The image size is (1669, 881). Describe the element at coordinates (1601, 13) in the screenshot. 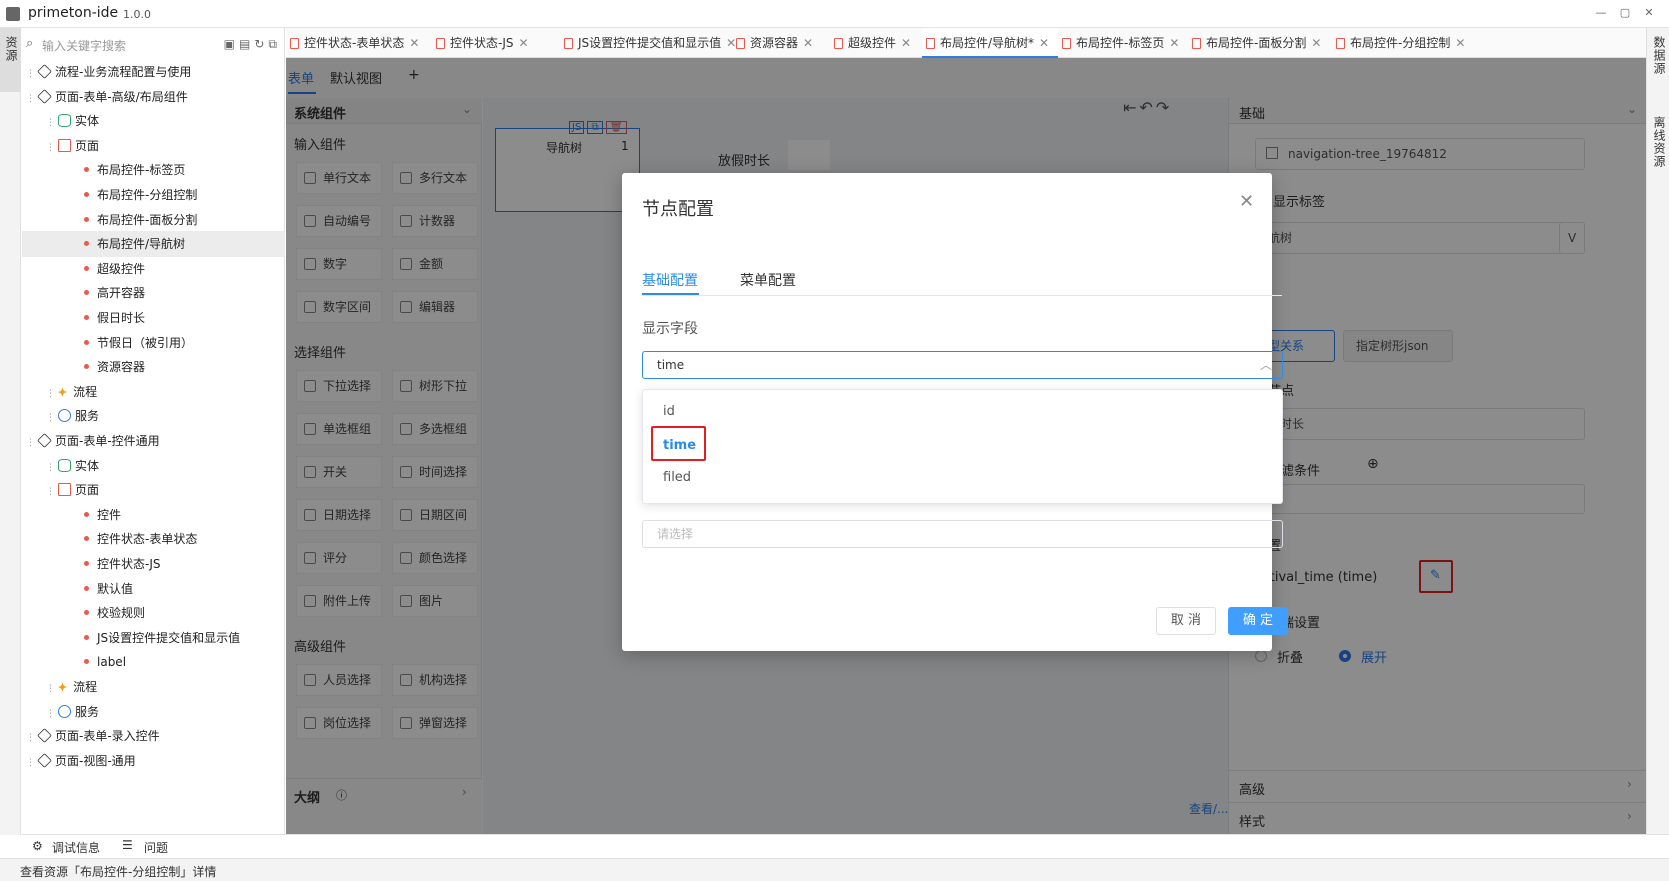

I see `minimize-icon: —` at that location.